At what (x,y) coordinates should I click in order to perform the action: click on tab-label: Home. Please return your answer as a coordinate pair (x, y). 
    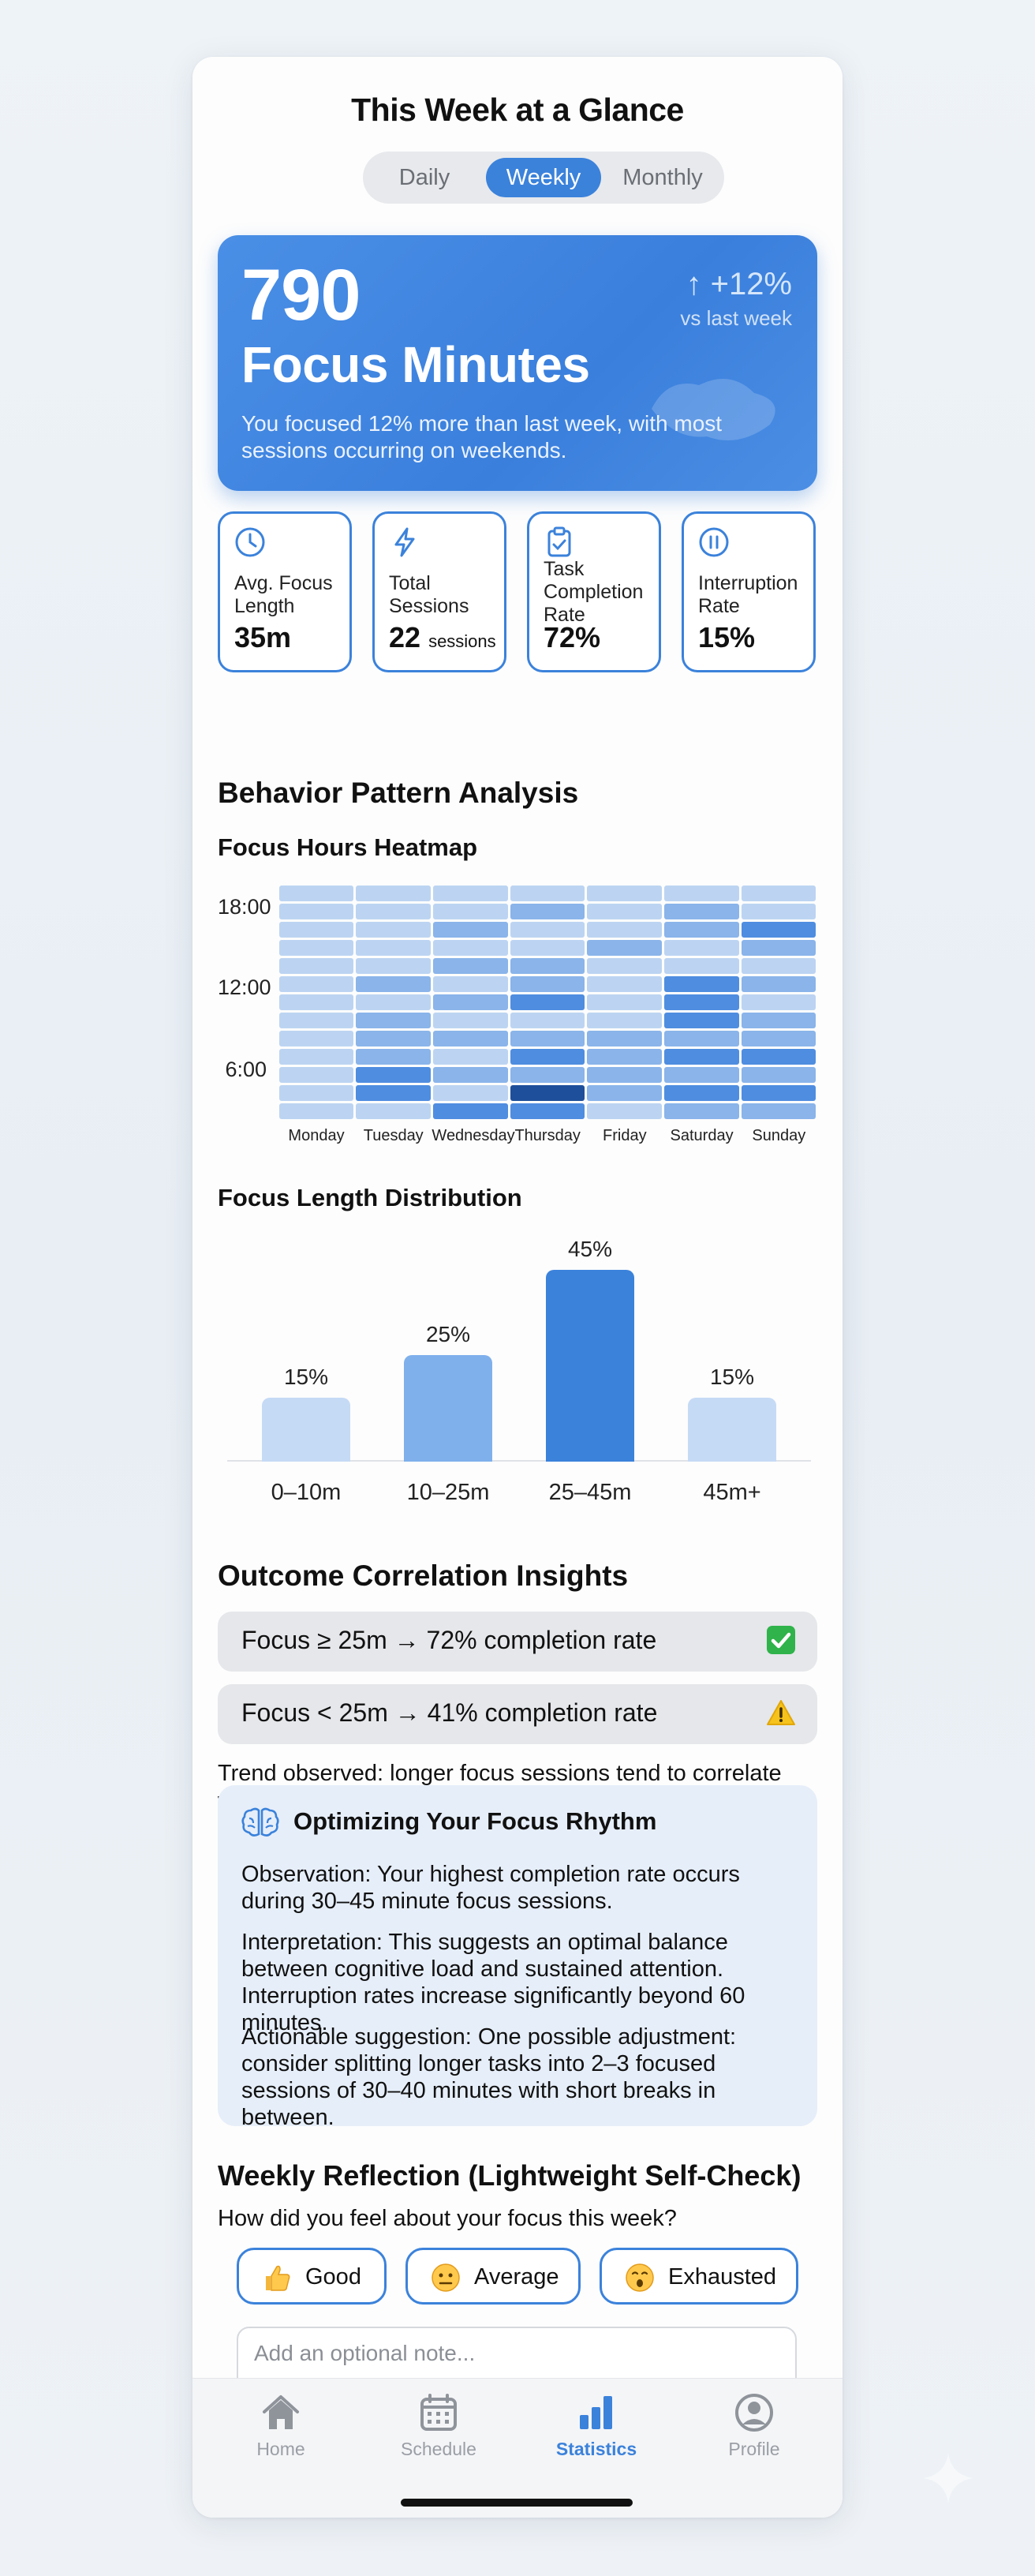
    Looking at the image, I should click on (280, 2449).